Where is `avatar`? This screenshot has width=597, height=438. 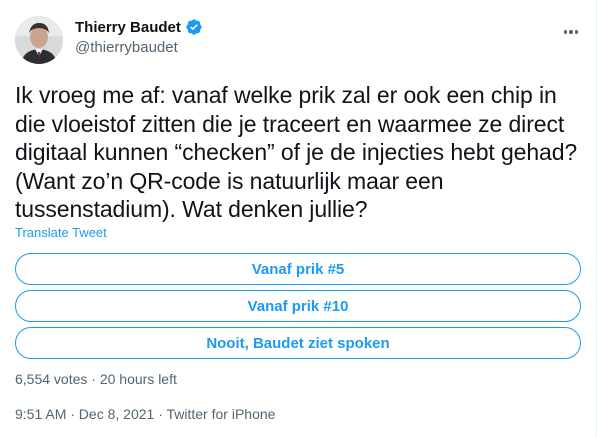
avatar is located at coordinates (39, 40).